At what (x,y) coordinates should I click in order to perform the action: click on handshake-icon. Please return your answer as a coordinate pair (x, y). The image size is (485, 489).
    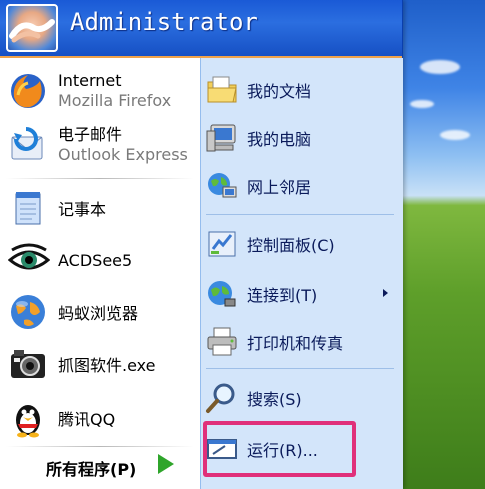
    Looking at the image, I should click on (32, 31).